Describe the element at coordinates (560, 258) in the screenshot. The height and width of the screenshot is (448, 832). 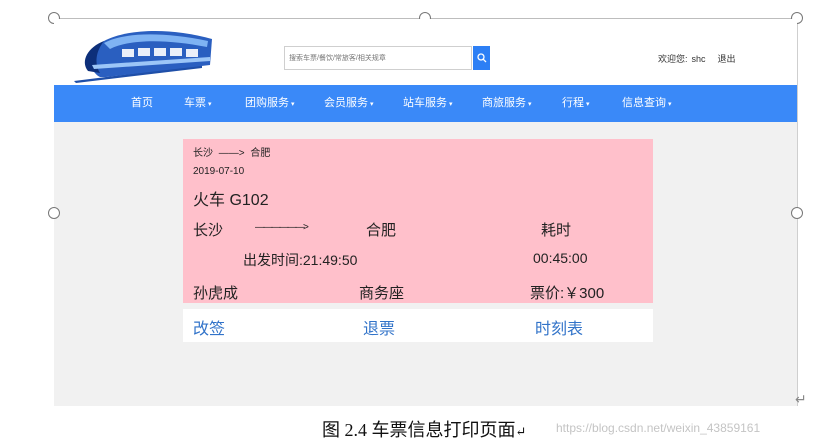
I see `duration-value: 00:45:00` at that location.